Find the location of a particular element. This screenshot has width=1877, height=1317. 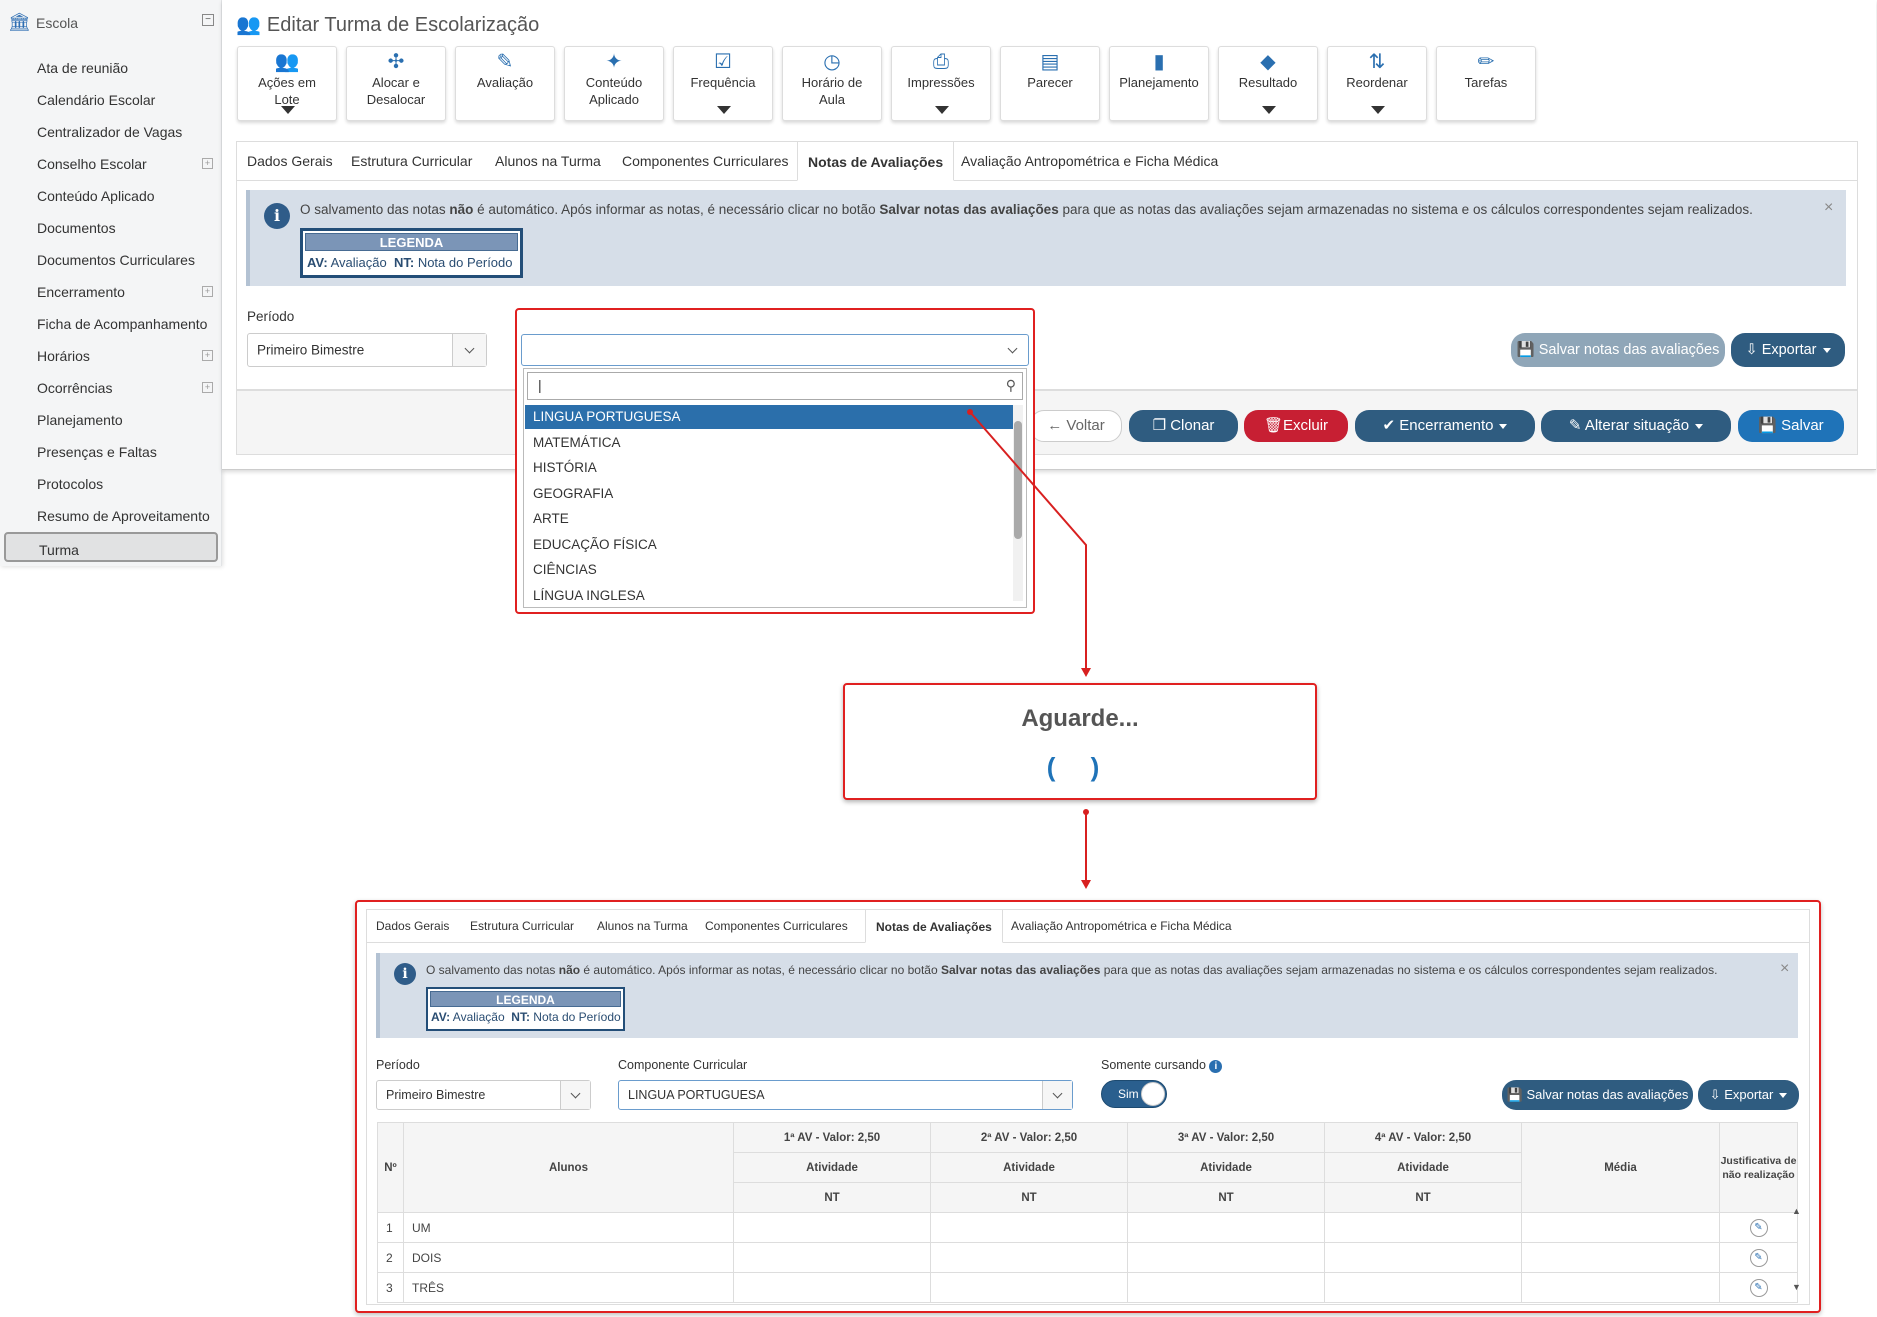

tab: Notas de Avaliações is located at coordinates (934, 926).